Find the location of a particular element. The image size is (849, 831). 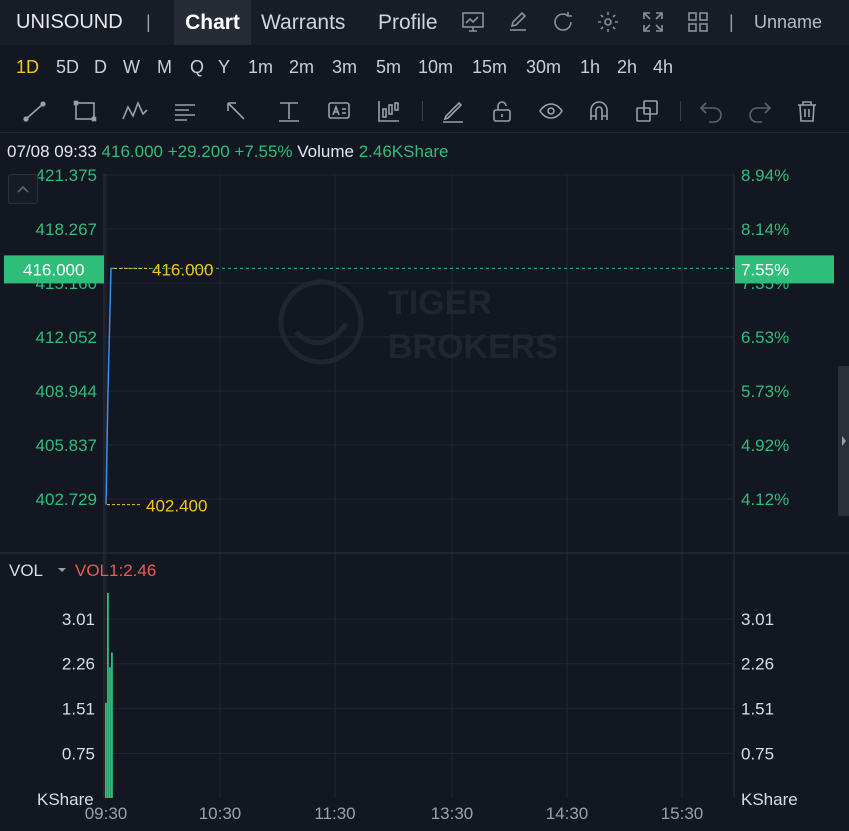

price-axis-label: 412.052 is located at coordinates (66, 337).